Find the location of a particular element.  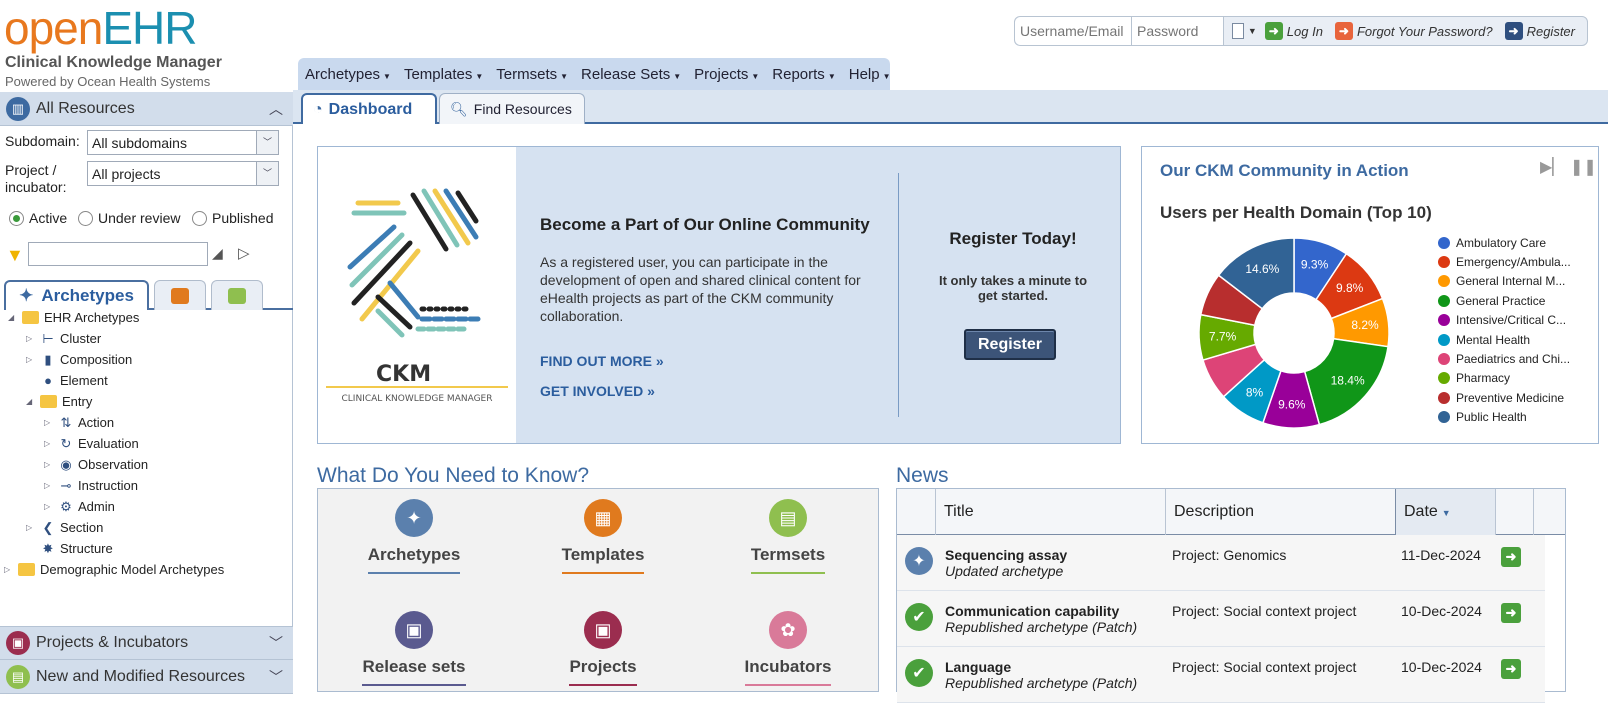

find-out-more-link: FIND OUT MORE » is located at coordinates (602, 361).